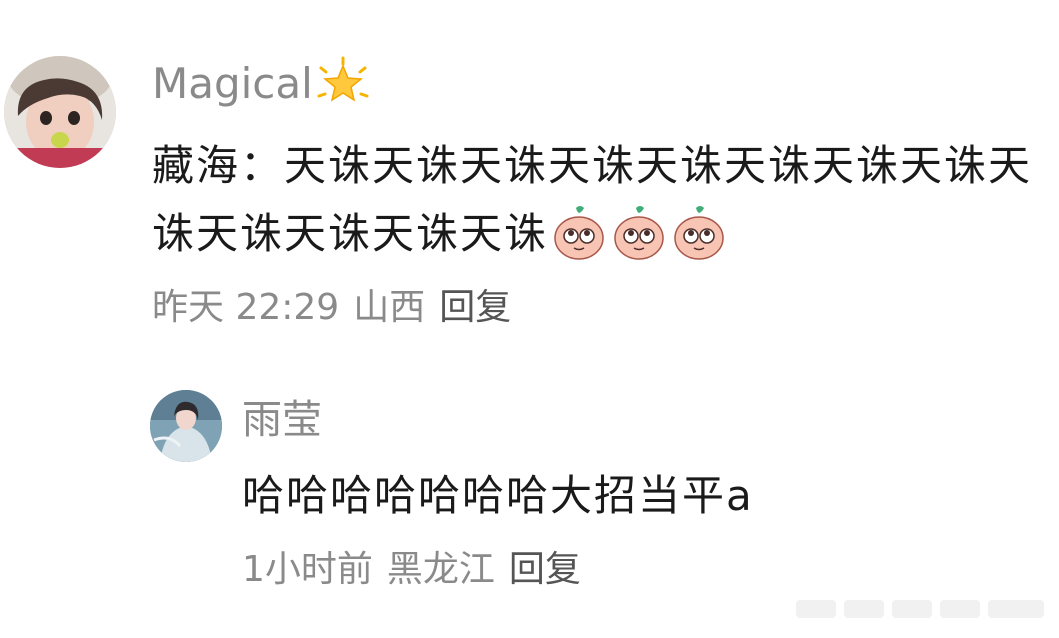 Image resolution: width=1059 pixels, height=638 pixels. I want to click on star-icon, so click(343, 79).